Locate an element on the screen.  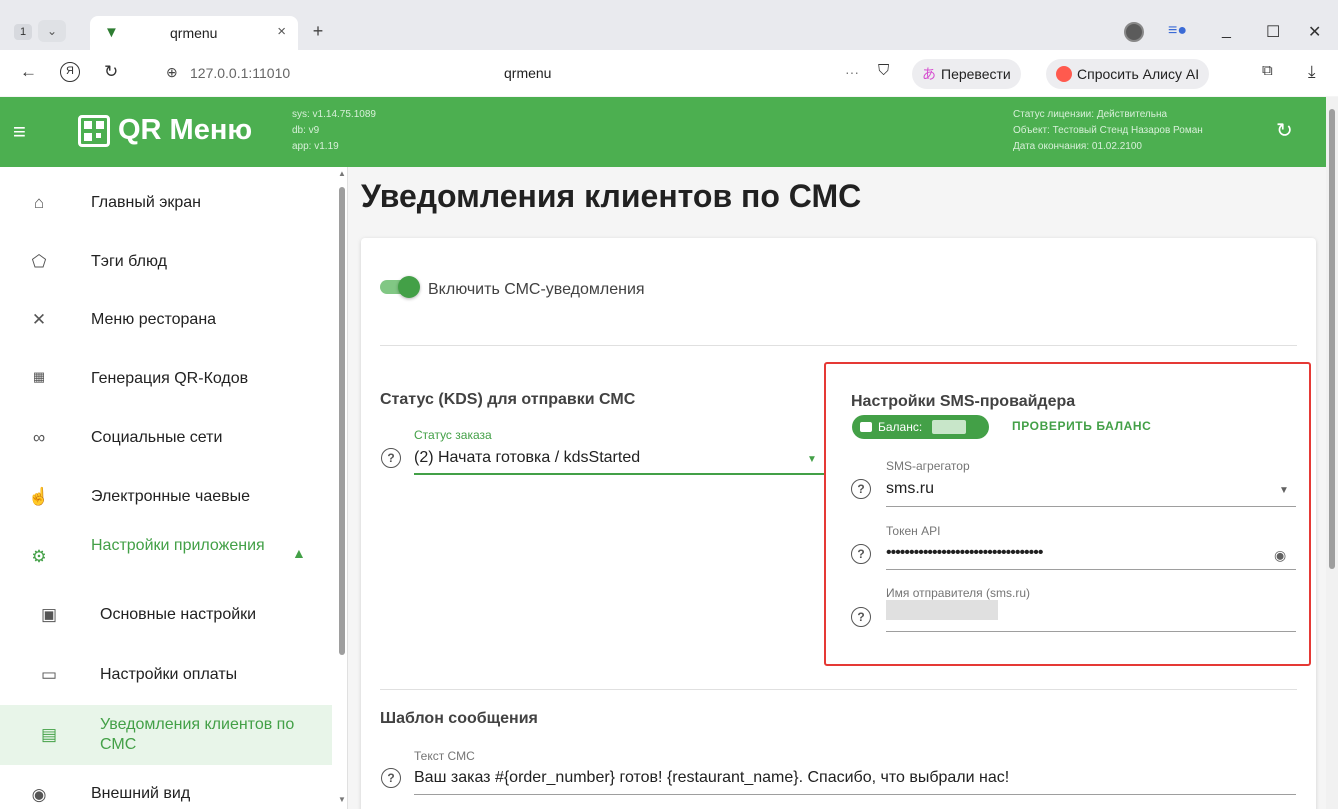
tab-close-icon: × is located at coordinates (281, 31).